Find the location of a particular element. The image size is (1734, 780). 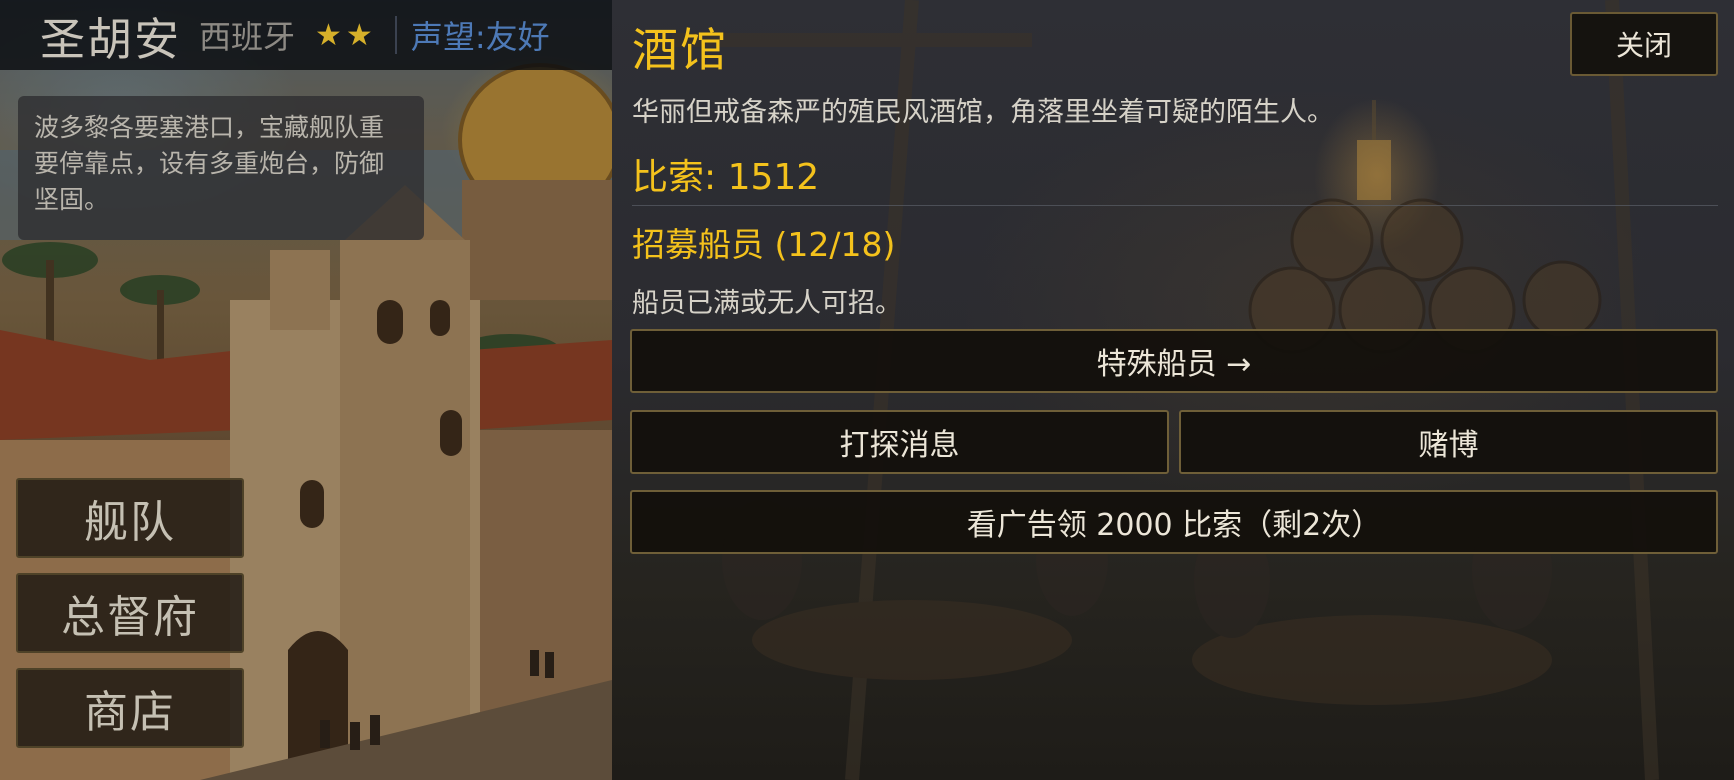

tavern-description: 华丽但戒备森严的殖民风酒馆，角落里坐着可疑的陌生人。 is located at coordinates (983, 112).